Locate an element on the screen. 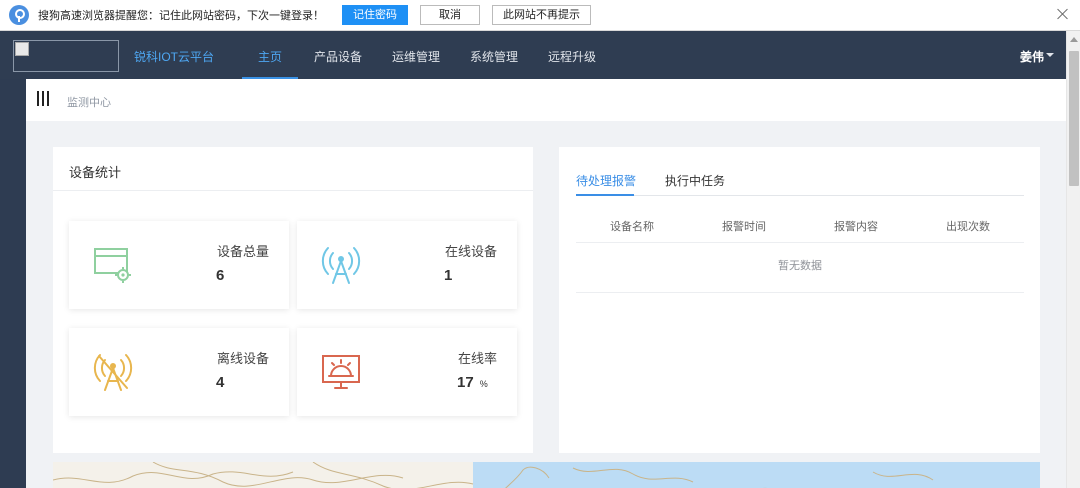  stat-value: 1 is located at coordinates (448, 275).